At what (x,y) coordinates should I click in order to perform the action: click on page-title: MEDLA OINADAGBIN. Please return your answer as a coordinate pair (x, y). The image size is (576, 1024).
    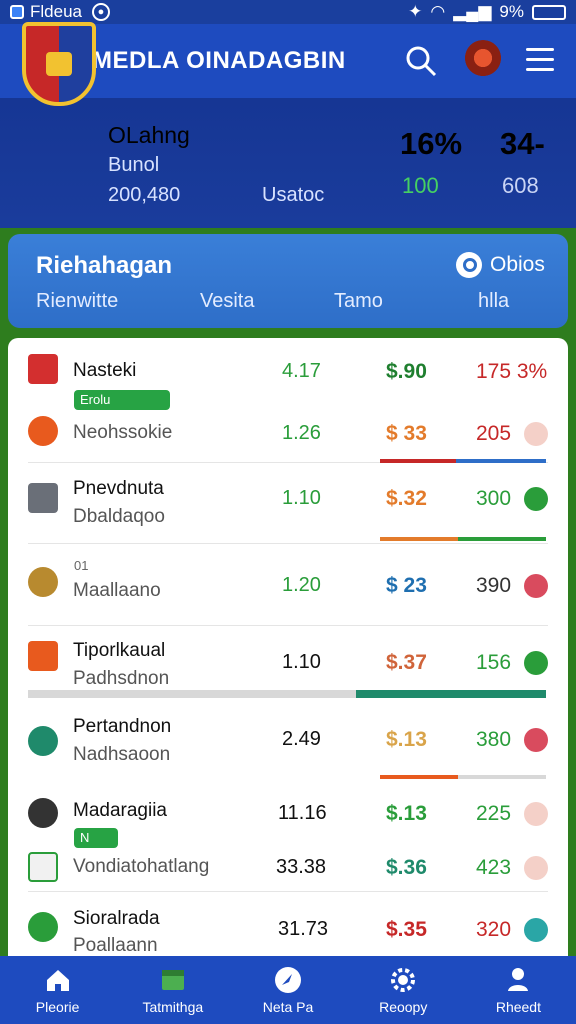
    Looking at the image, I should click on (219, 60).